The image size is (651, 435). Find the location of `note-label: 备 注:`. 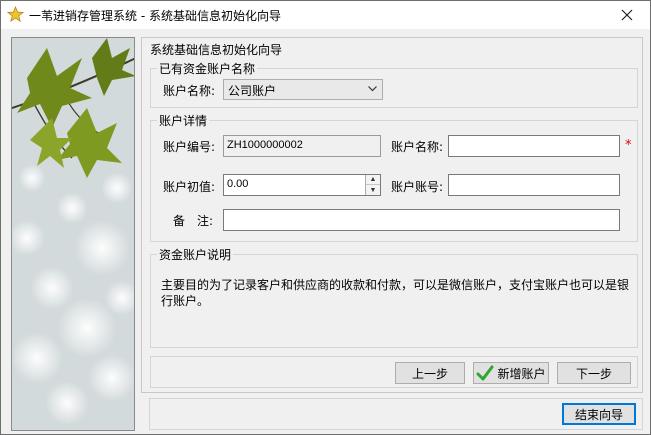

note-label: 备 注: is located at coordinates (193, 221).